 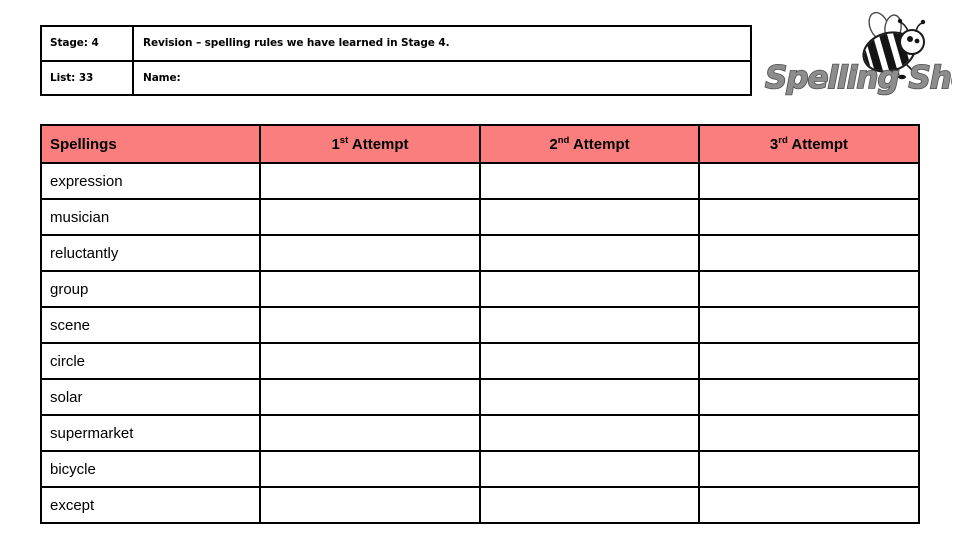 I want to click on table-row: except, so click(x=480, y=505).